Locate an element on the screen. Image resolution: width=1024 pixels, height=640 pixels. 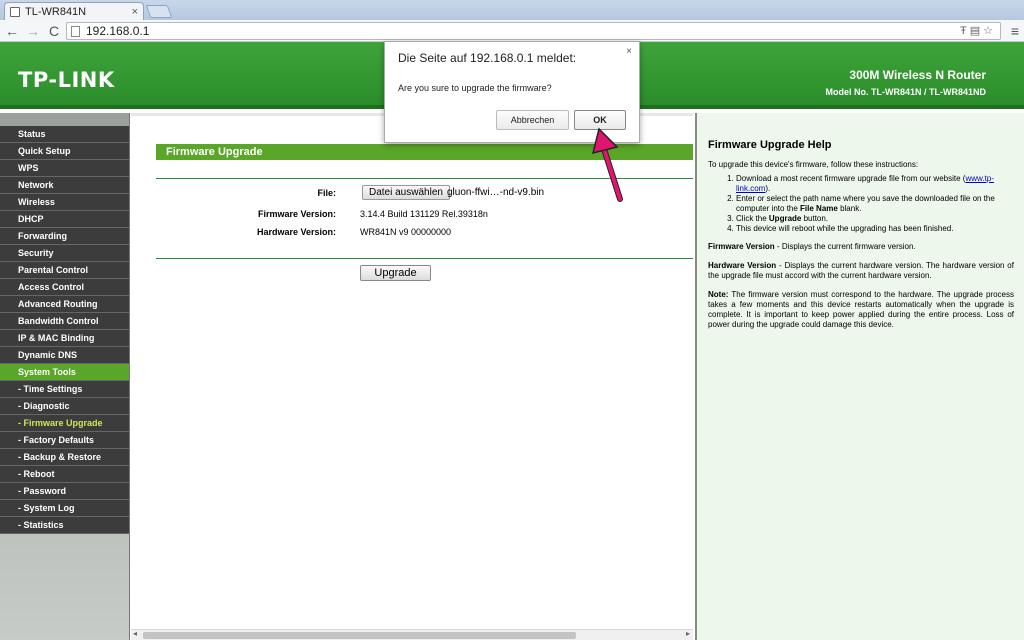
sidebar-item-firmware-upgrade: - Firmware Upgrade is located at coordinates (64, 423).